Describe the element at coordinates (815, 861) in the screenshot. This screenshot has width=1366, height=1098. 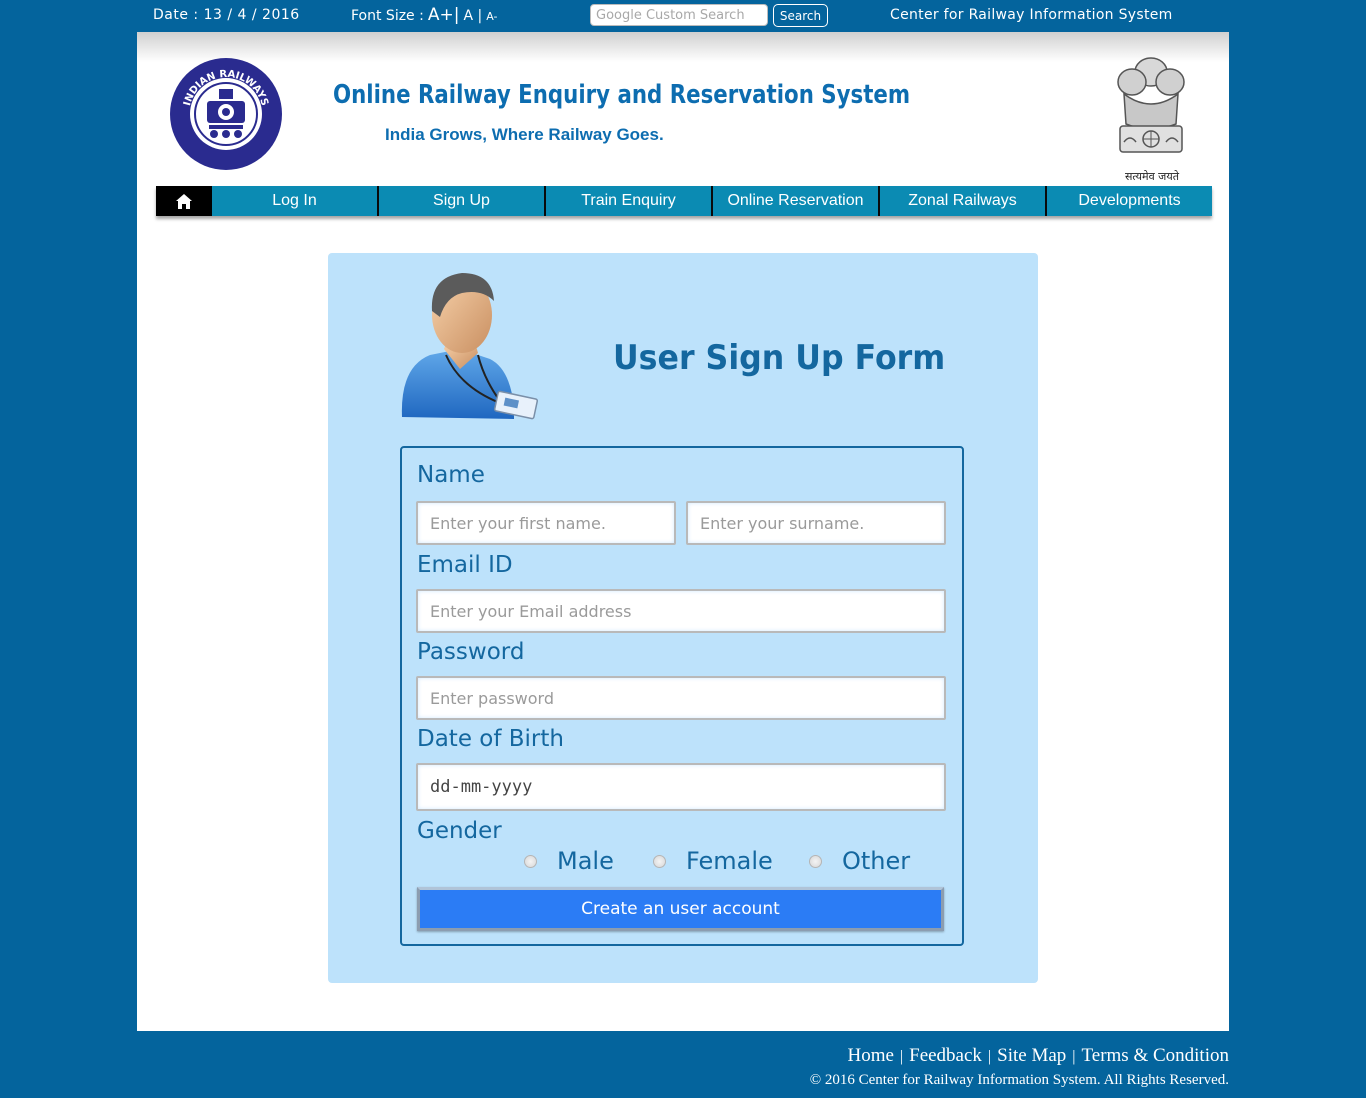
I see `gender-other-radio` at that location.